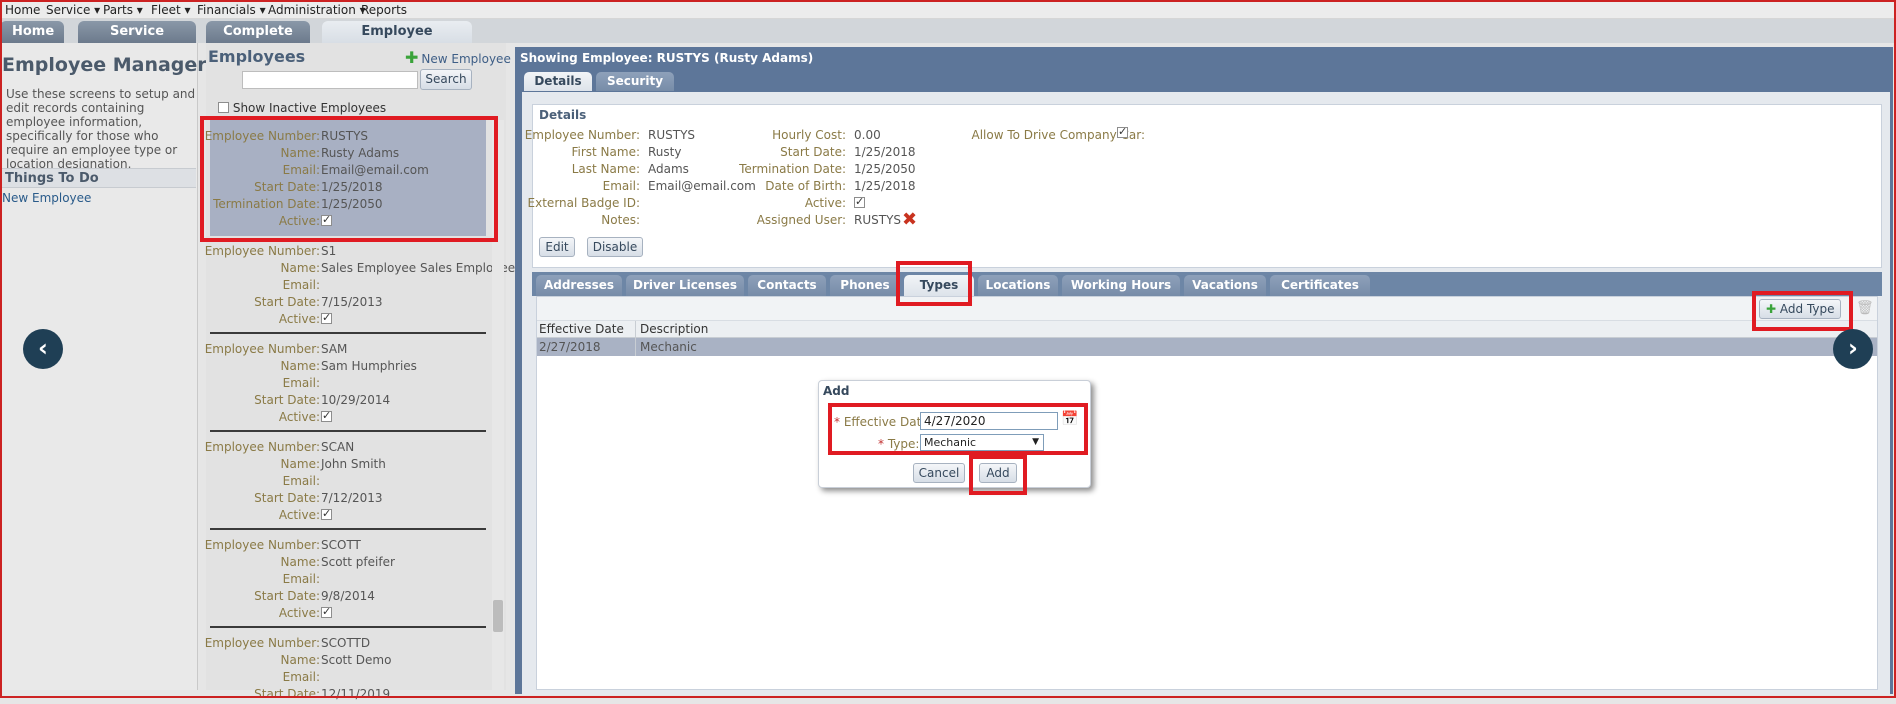 This screenshot has height=704, width=1896. Describe the element at coordinates (989, 421) in the screenshot. I see `effective-date-input: 4/27/2020` at that location.